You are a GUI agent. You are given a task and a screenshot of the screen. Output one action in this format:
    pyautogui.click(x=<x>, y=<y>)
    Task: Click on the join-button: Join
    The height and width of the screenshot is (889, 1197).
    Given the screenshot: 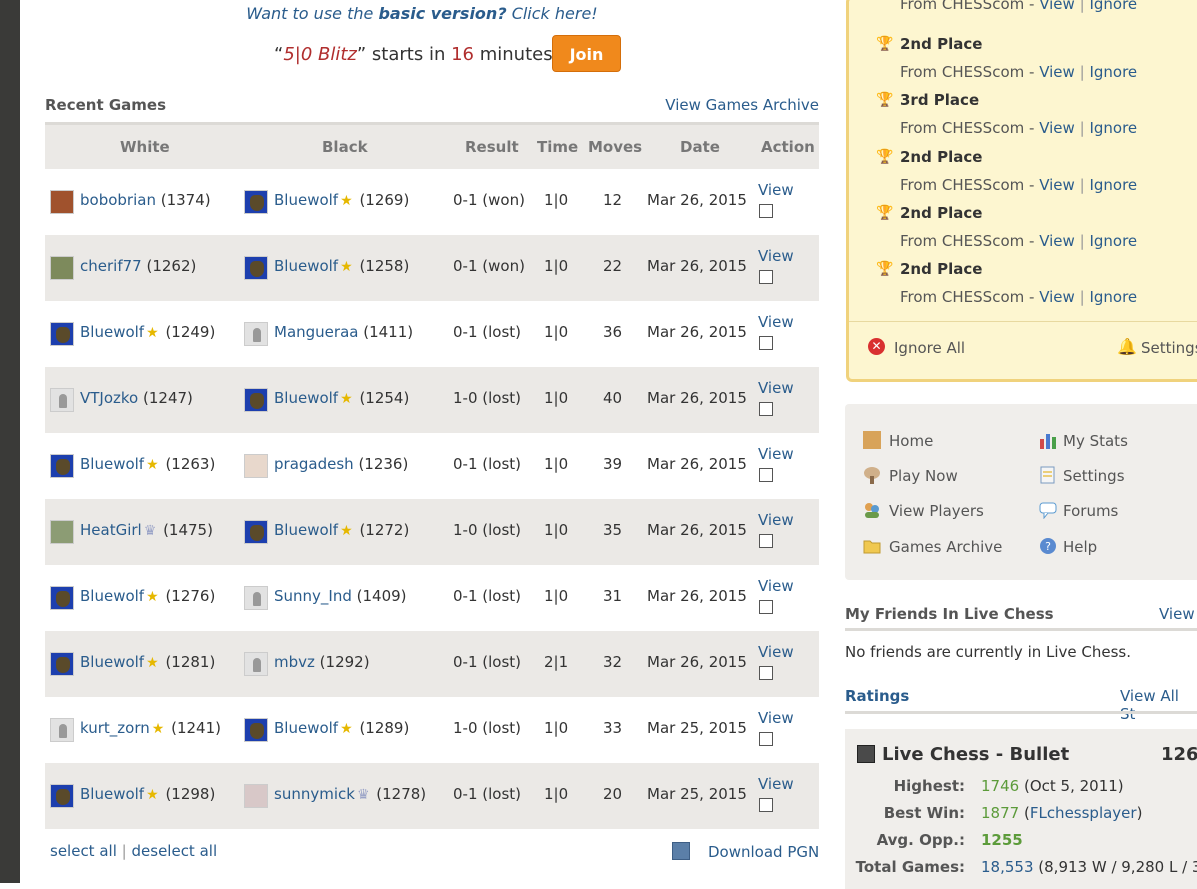 What is the action you would take?
    pyautogui.click(x=586, y=53)
    